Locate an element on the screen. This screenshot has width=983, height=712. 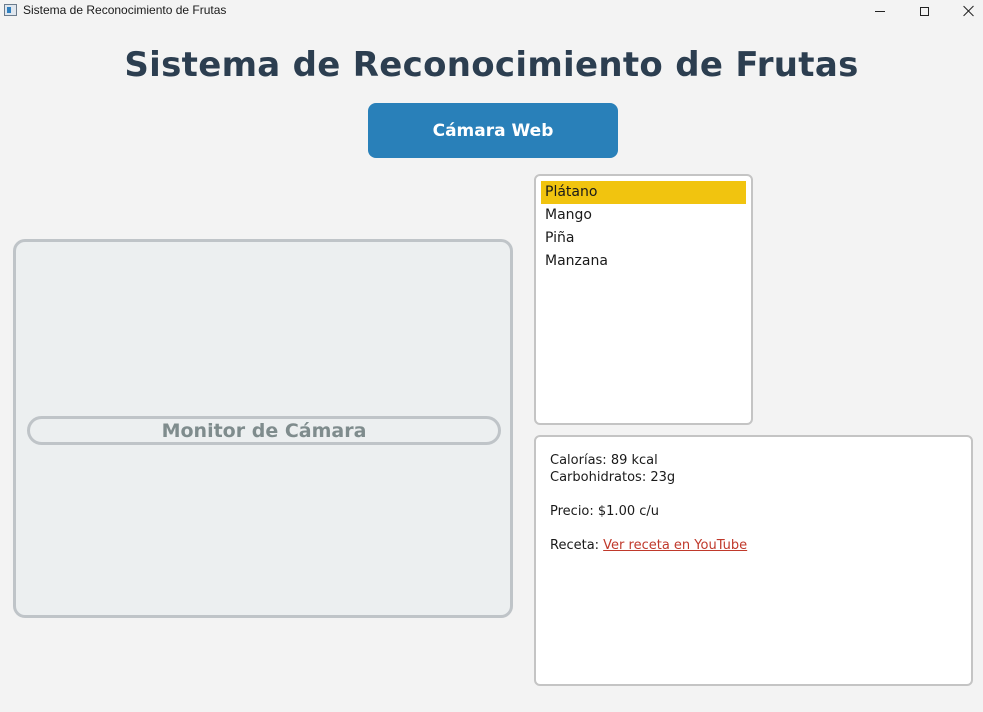
camera-monitor-label: Monitor de Cámara is located at coordinates (264, 430).